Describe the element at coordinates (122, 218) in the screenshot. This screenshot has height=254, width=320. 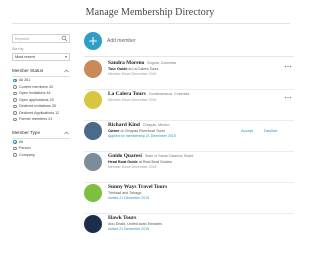
I see `member-name: Hawk Tours` at that location.